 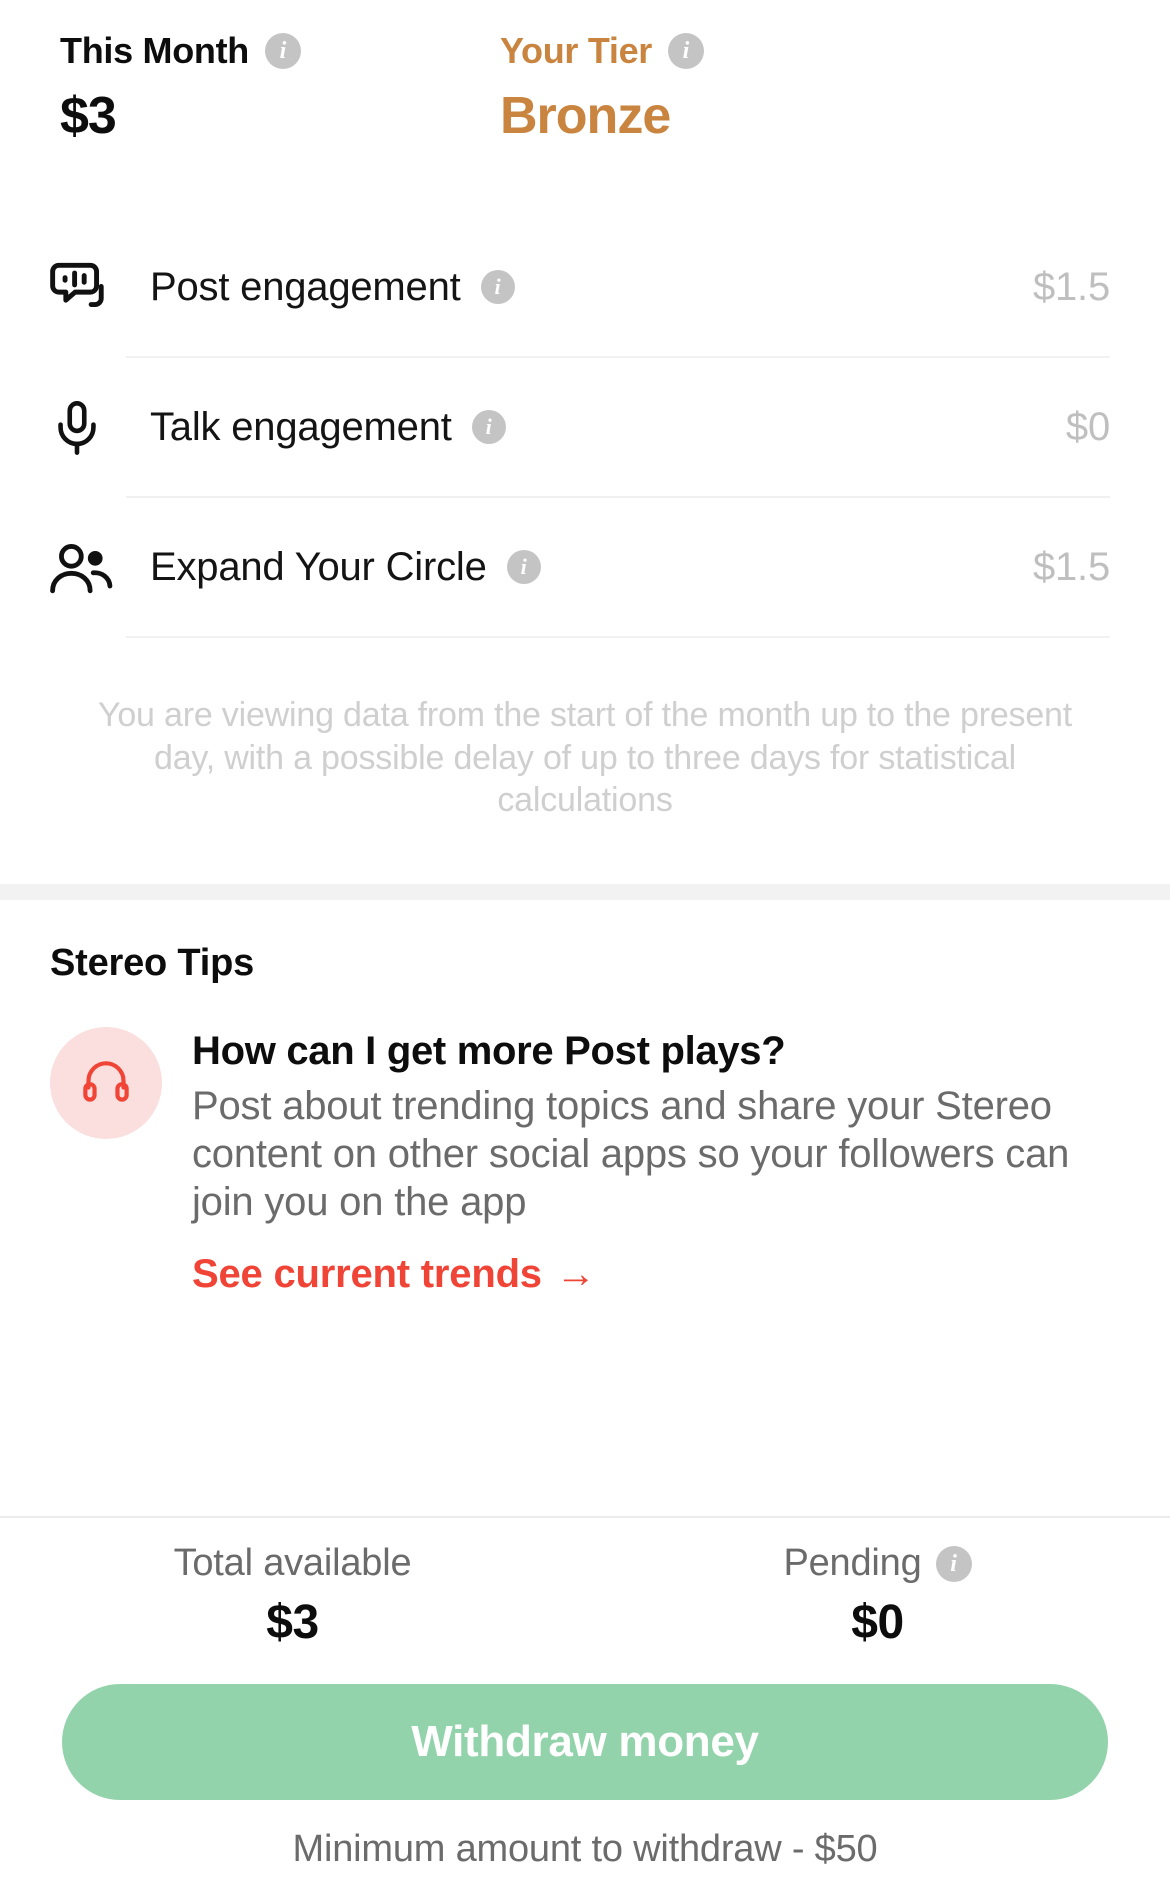 I want to click on pending-label-row: Pending i, so click(x=877, y=1563).